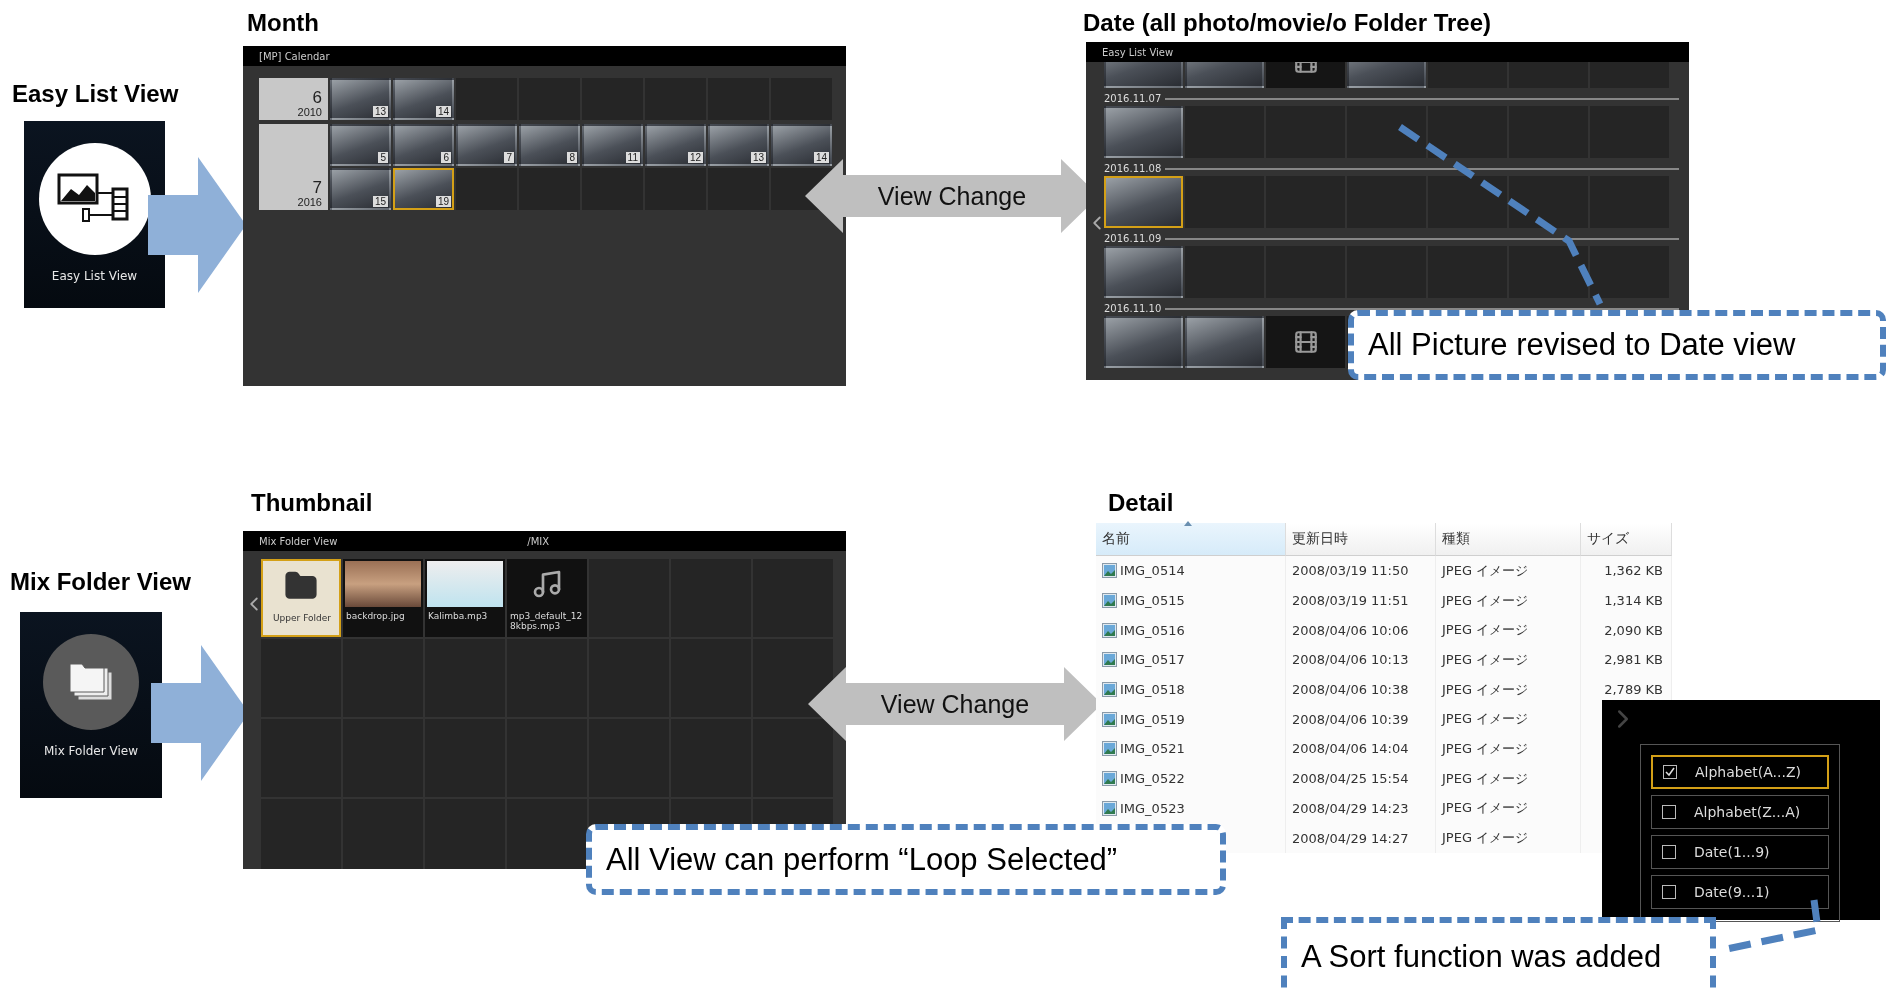 The image size is (1892, 989). What do you see at coordinates (1188, 523) in the screenshot?
I see `sort-caret-icon` at bounding box center [1188, 523].